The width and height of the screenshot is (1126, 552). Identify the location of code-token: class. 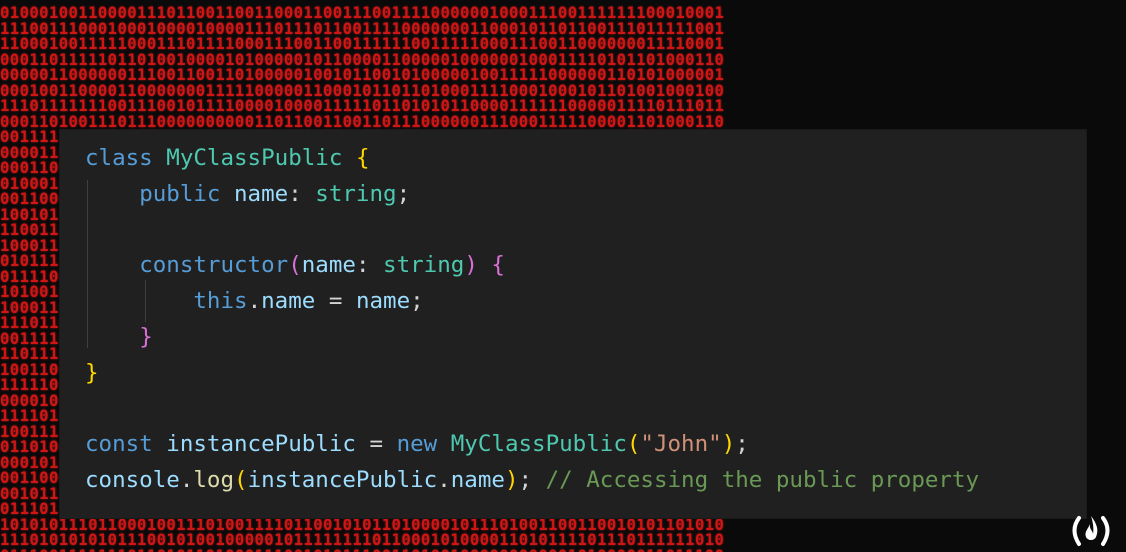
(119, 158).